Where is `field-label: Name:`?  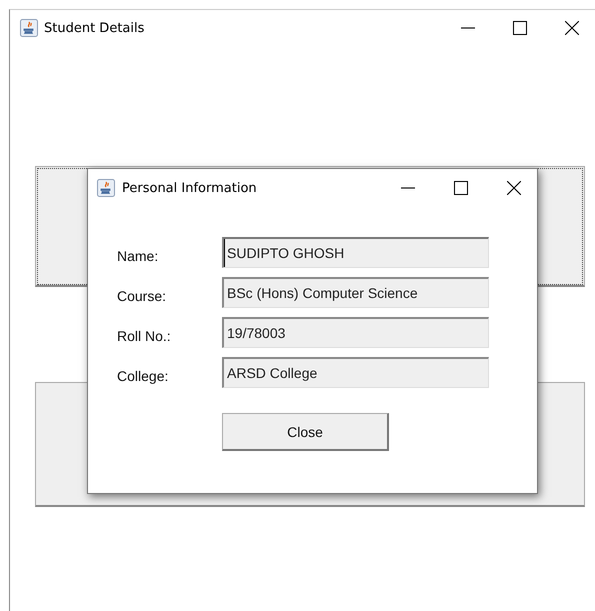
field-label: Name: is located at coordinates (138, 255).